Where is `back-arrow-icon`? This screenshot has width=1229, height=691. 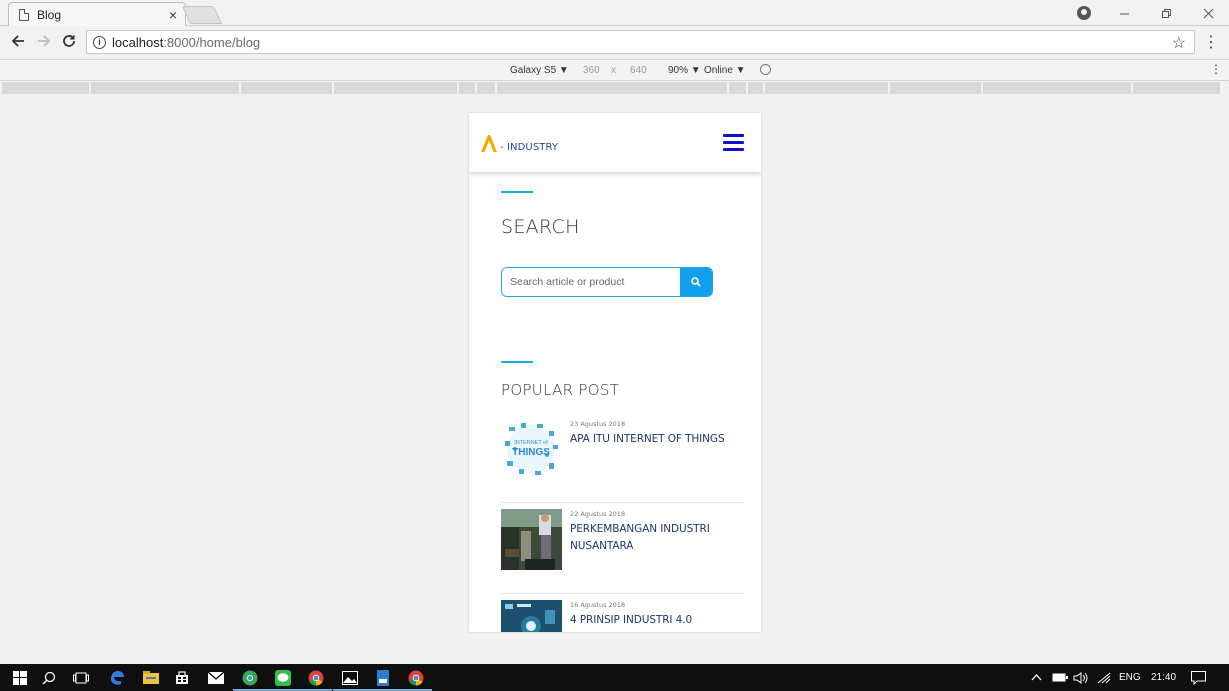
back-arrow-icon is located at coordinates (18, 43).